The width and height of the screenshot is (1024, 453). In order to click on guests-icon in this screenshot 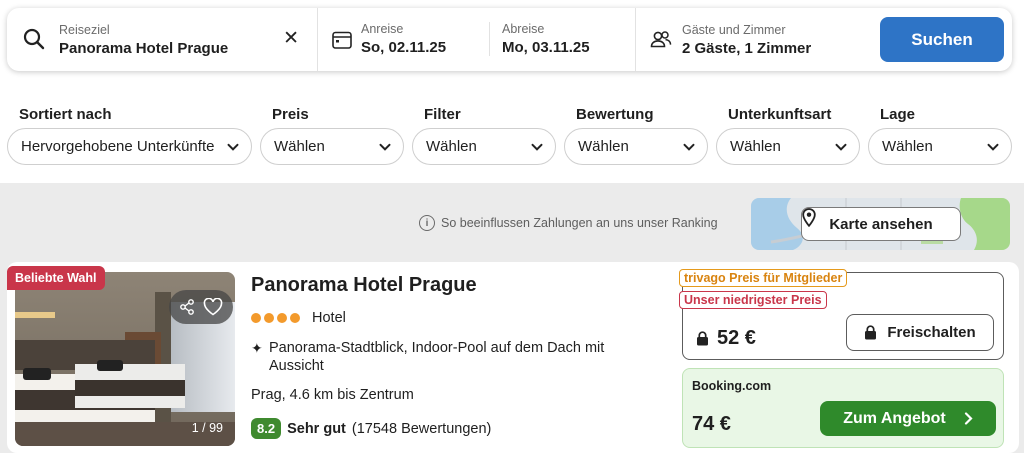, I will do `click(661, 39)`.